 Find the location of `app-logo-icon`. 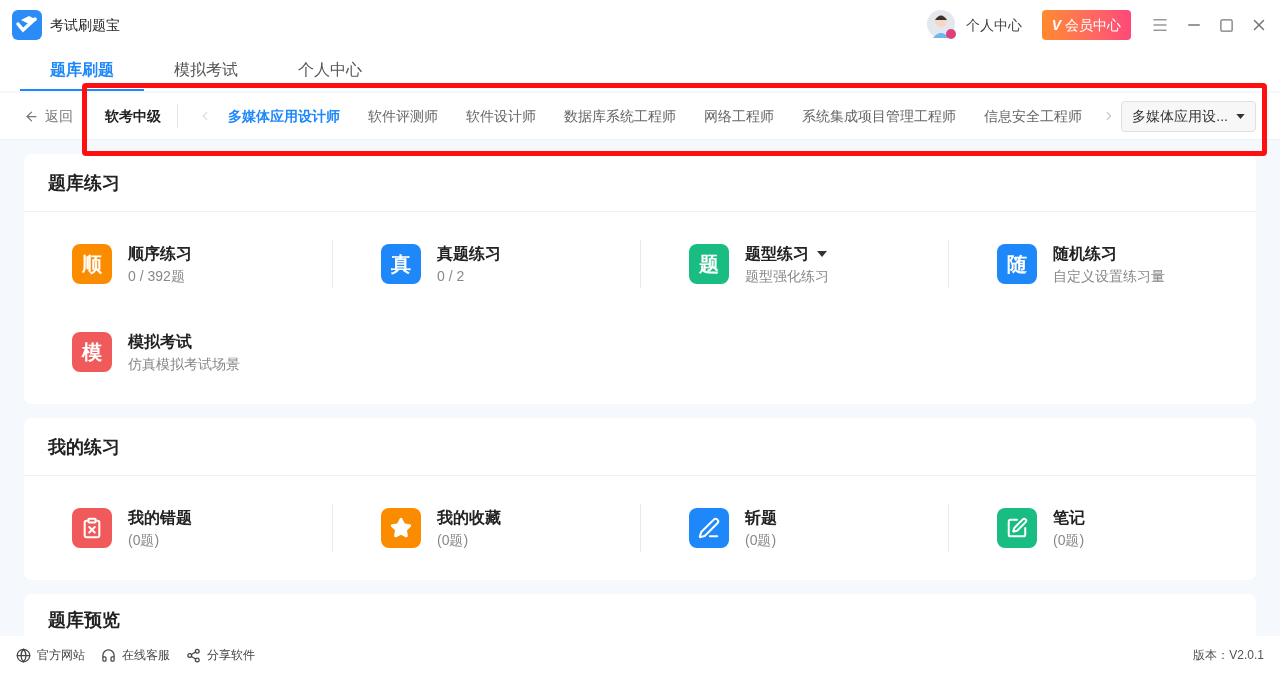

app-logo-icon is located at coordinates (27, 25).